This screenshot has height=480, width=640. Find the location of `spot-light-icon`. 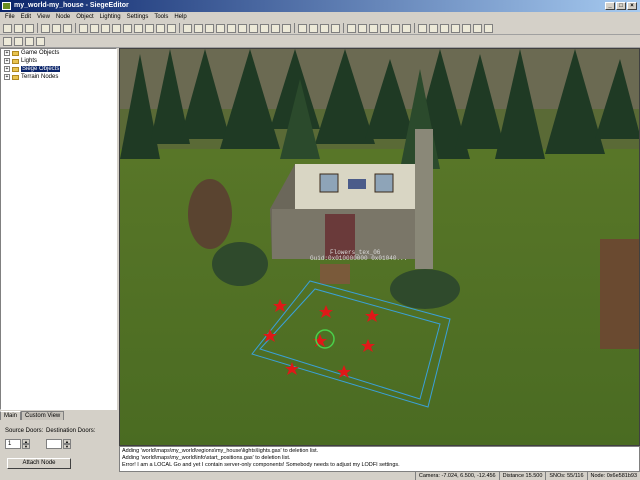

spot-light-icon is located at coordinates (313, 28).